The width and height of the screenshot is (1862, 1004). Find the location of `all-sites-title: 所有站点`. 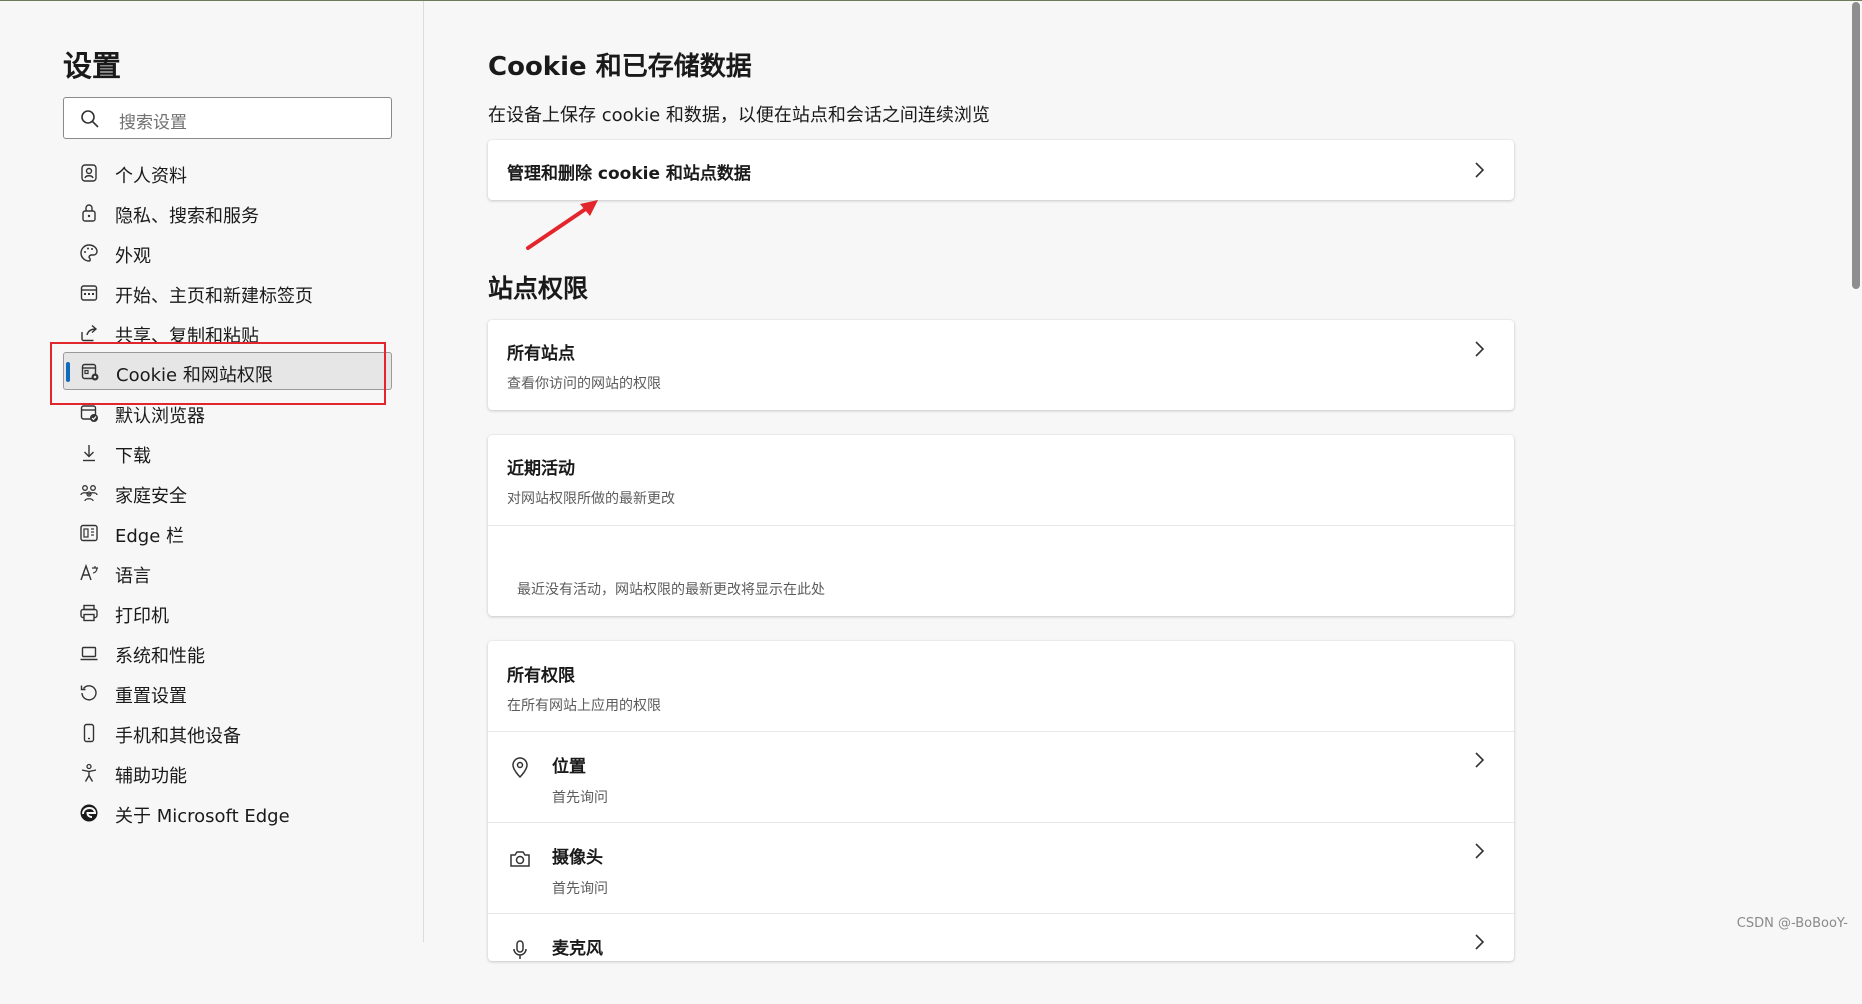

all-sites-title: 所有站点 is located at coordinates (541, 354).